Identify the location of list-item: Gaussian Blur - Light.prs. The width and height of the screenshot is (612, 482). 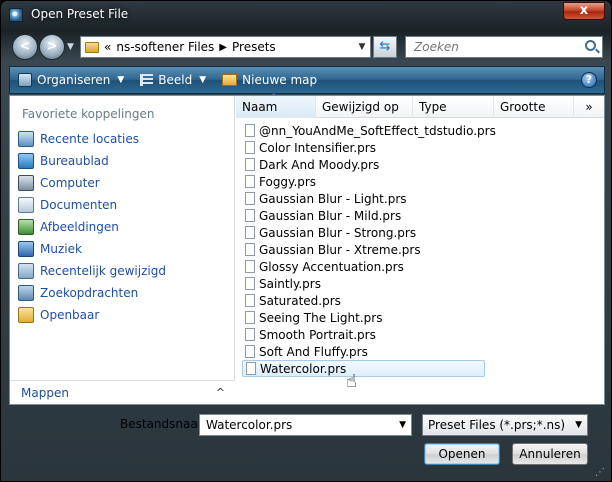
(365, 198).